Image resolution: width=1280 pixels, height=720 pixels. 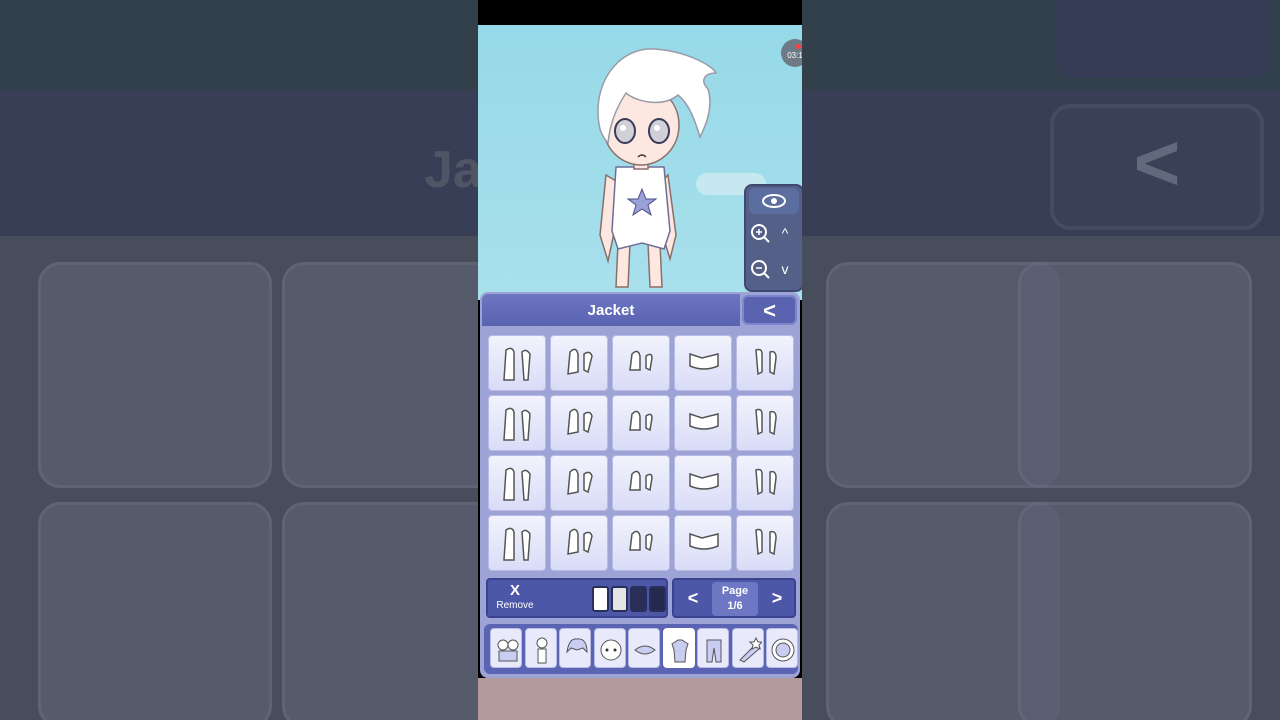 I want to click on tab-profile, so click(x=782, y=648).